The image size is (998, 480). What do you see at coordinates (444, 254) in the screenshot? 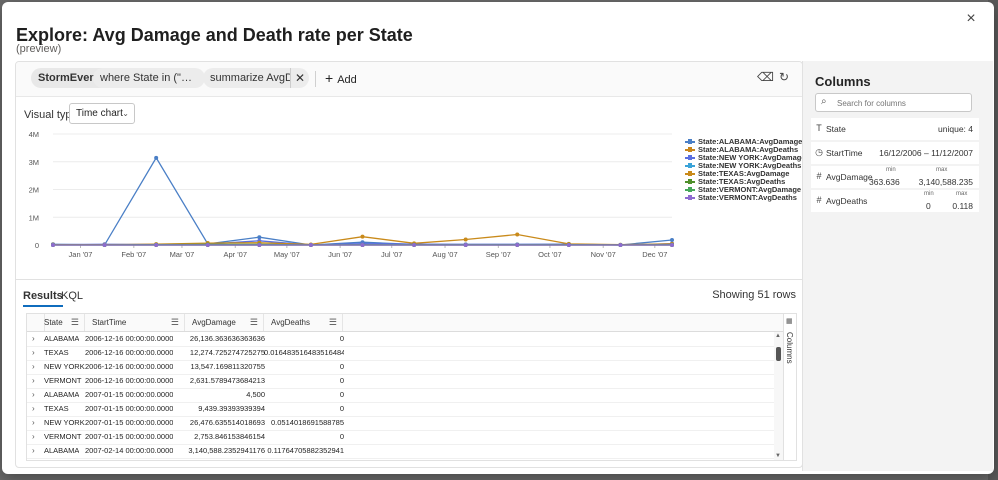
I see `x-tick-label: Aug '07` at bounding box center [444, 254].